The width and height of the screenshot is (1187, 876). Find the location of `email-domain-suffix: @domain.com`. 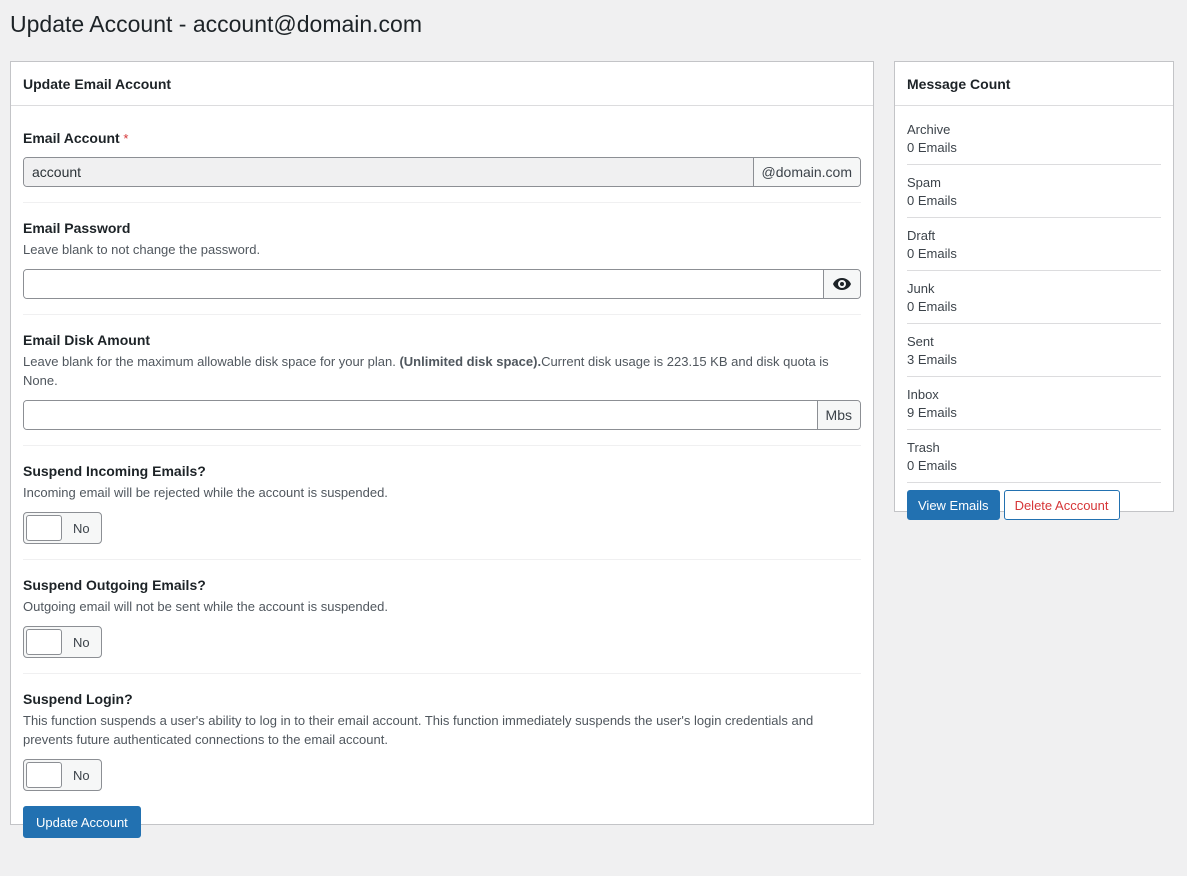

email-domain-suffix: @domain.com is located at coordinates (806, 172).